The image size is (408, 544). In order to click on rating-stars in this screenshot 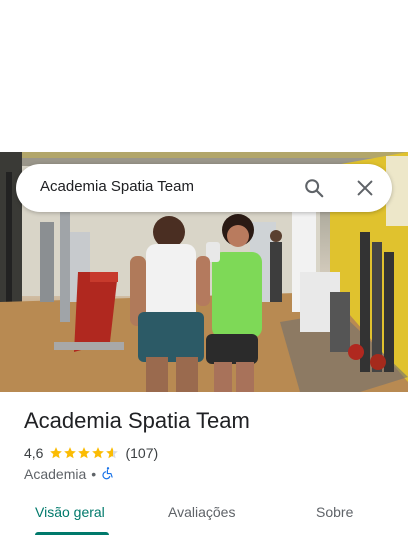, I will do `click(84, 453)`.